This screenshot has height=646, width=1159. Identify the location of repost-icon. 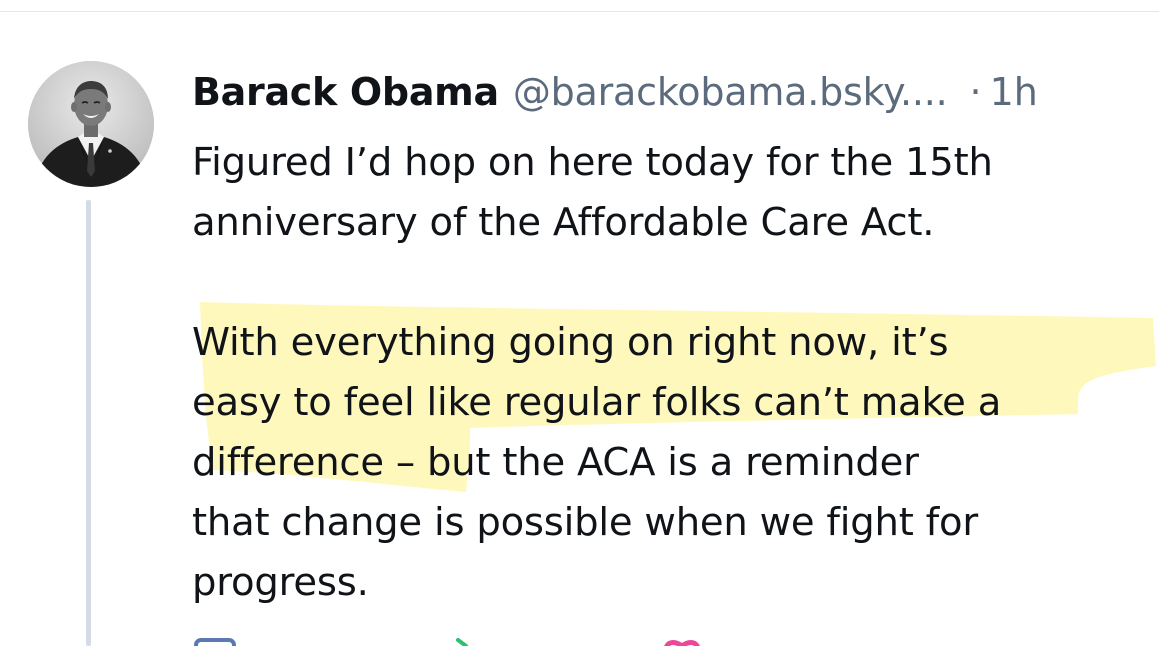
(464, 641).